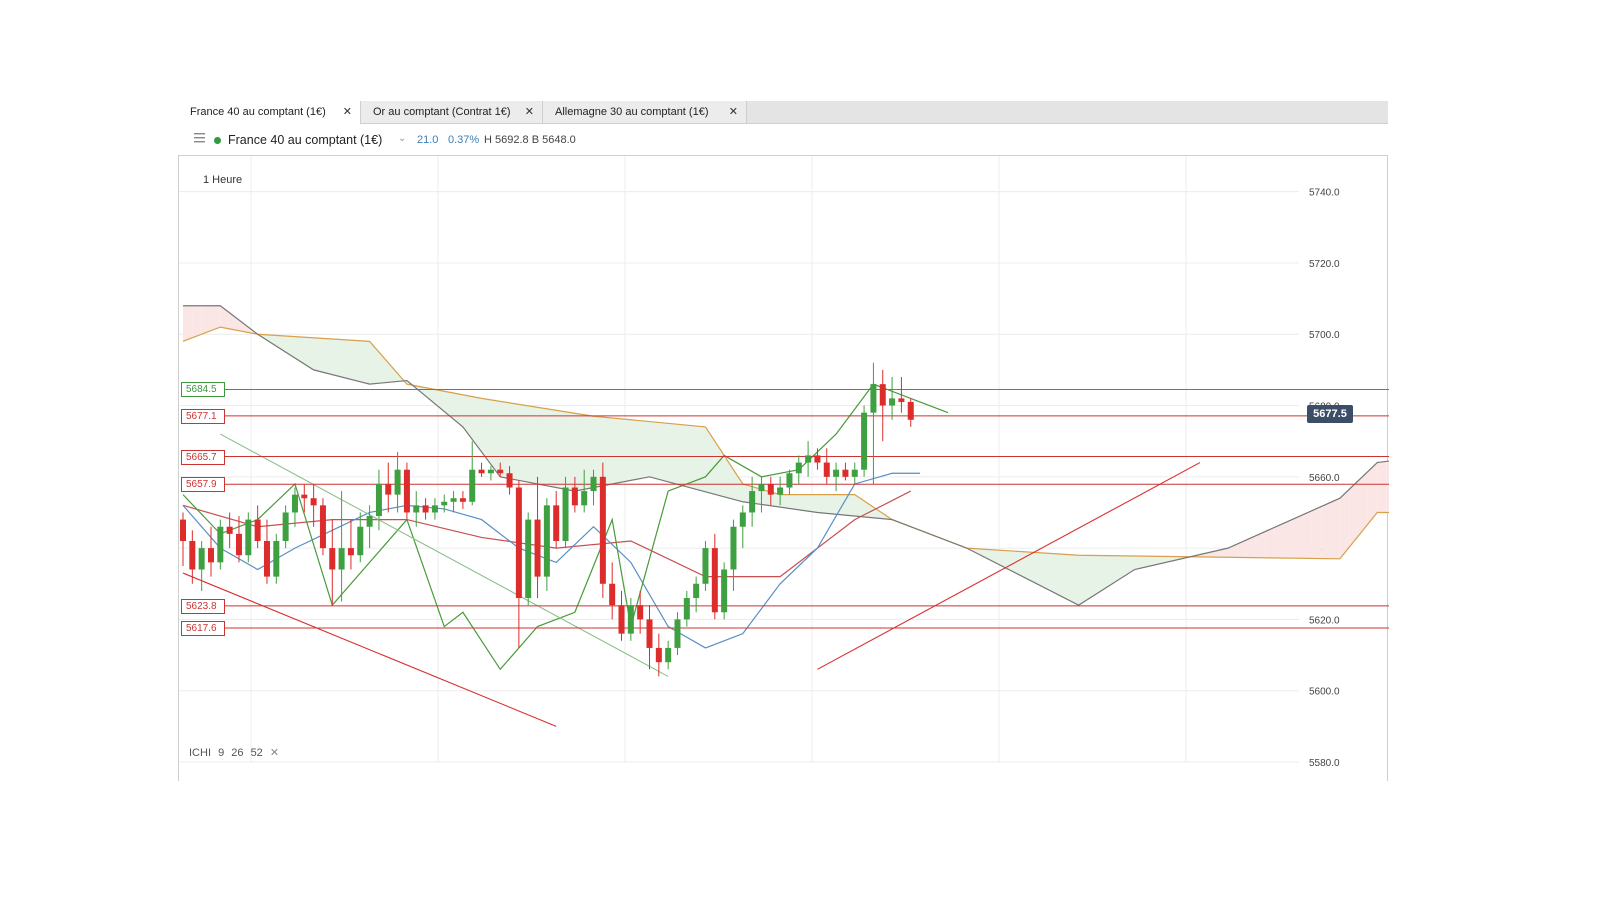 This screenshot has width=1600, height=900. Describe the element at coordinates (203, 416) in the screenshot. I see `price-level-tag: 5677.1` at that location.